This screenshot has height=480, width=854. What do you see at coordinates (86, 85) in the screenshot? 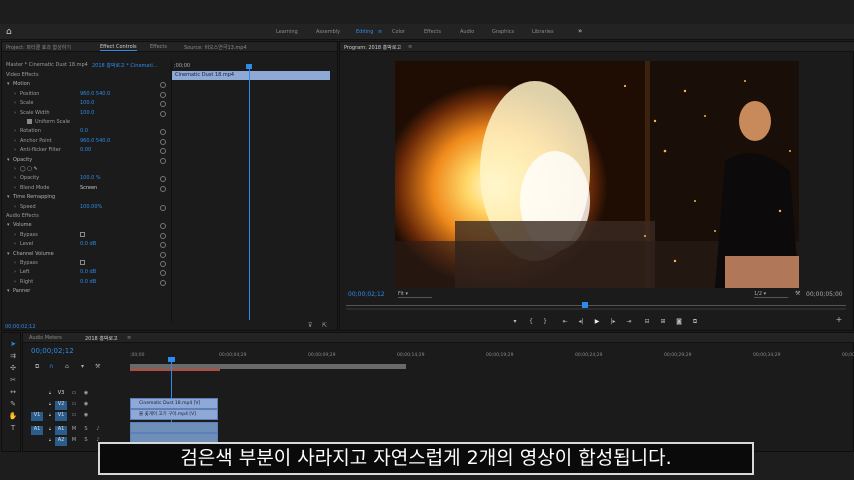
I see `effect-row: ▾ Motion` at bounding box center [86, 85].